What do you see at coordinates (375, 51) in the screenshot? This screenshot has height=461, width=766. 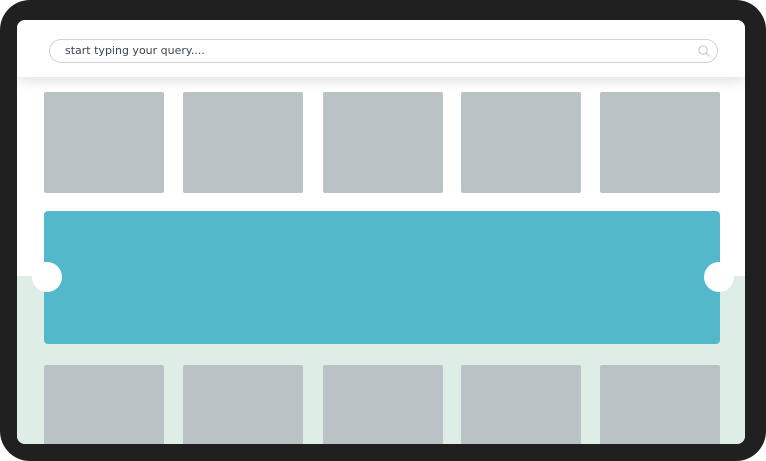 I see `search-input` at bounding box center [375, 51].